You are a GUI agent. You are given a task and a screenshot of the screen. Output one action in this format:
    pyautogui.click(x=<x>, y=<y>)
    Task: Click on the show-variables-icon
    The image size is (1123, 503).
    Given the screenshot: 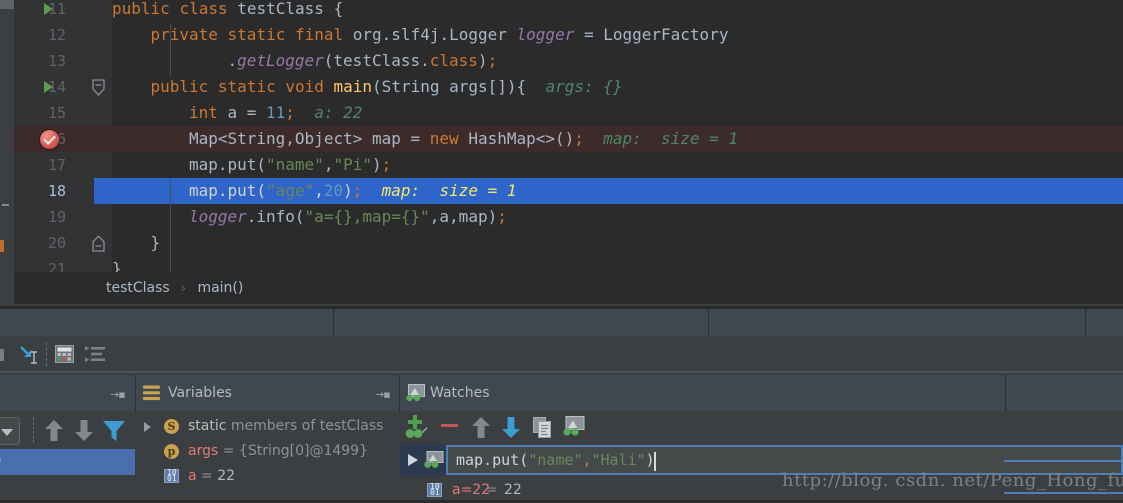 What is the action you would take?
    pyautogui.click(x=95, y=356)
    